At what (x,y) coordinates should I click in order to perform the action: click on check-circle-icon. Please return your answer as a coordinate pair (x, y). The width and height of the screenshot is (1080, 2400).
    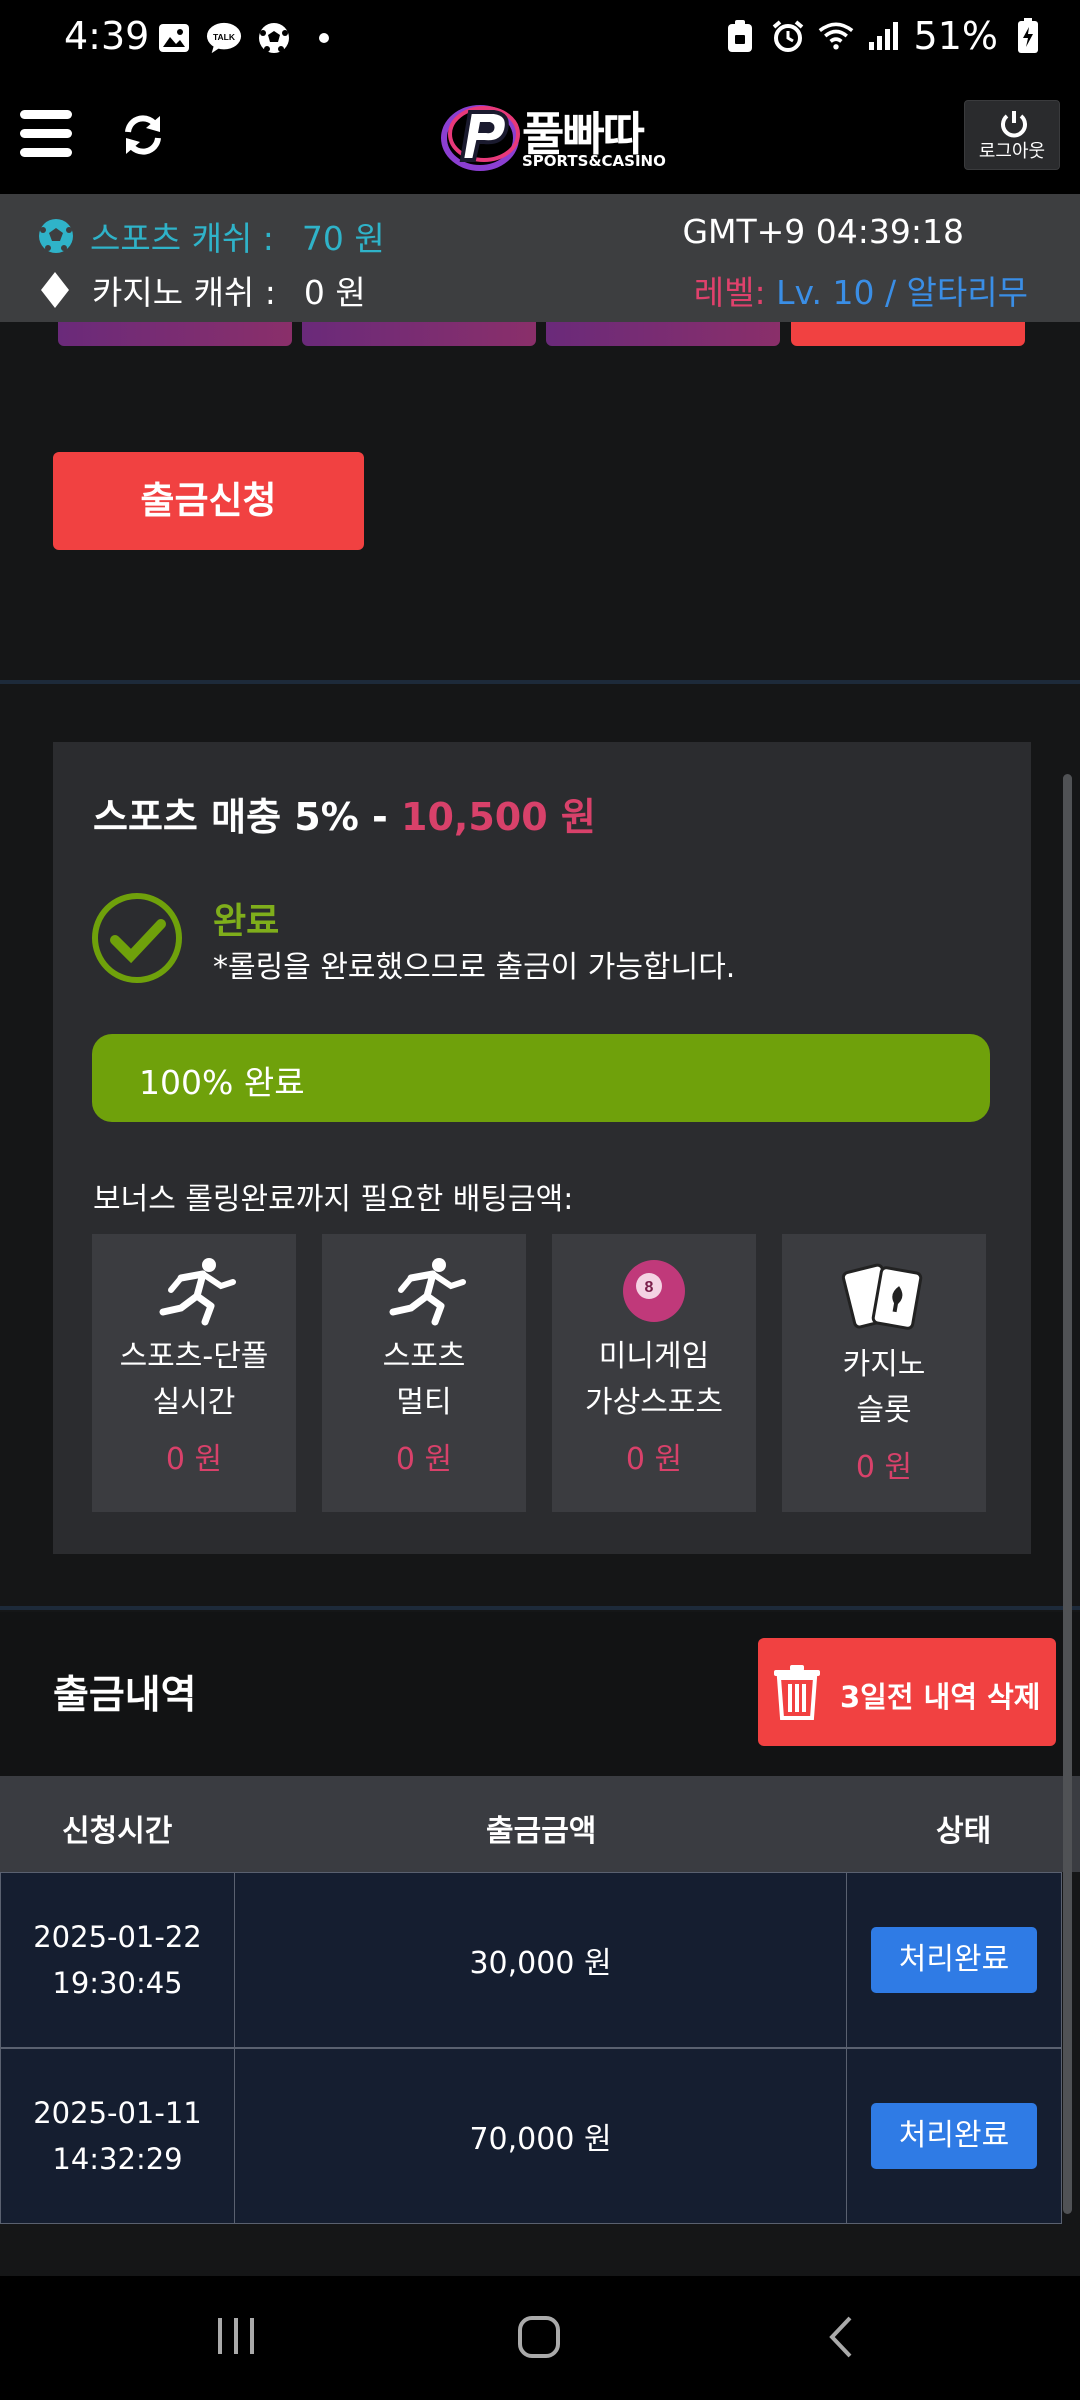
    Looking at the image, I should click on (137, 938).